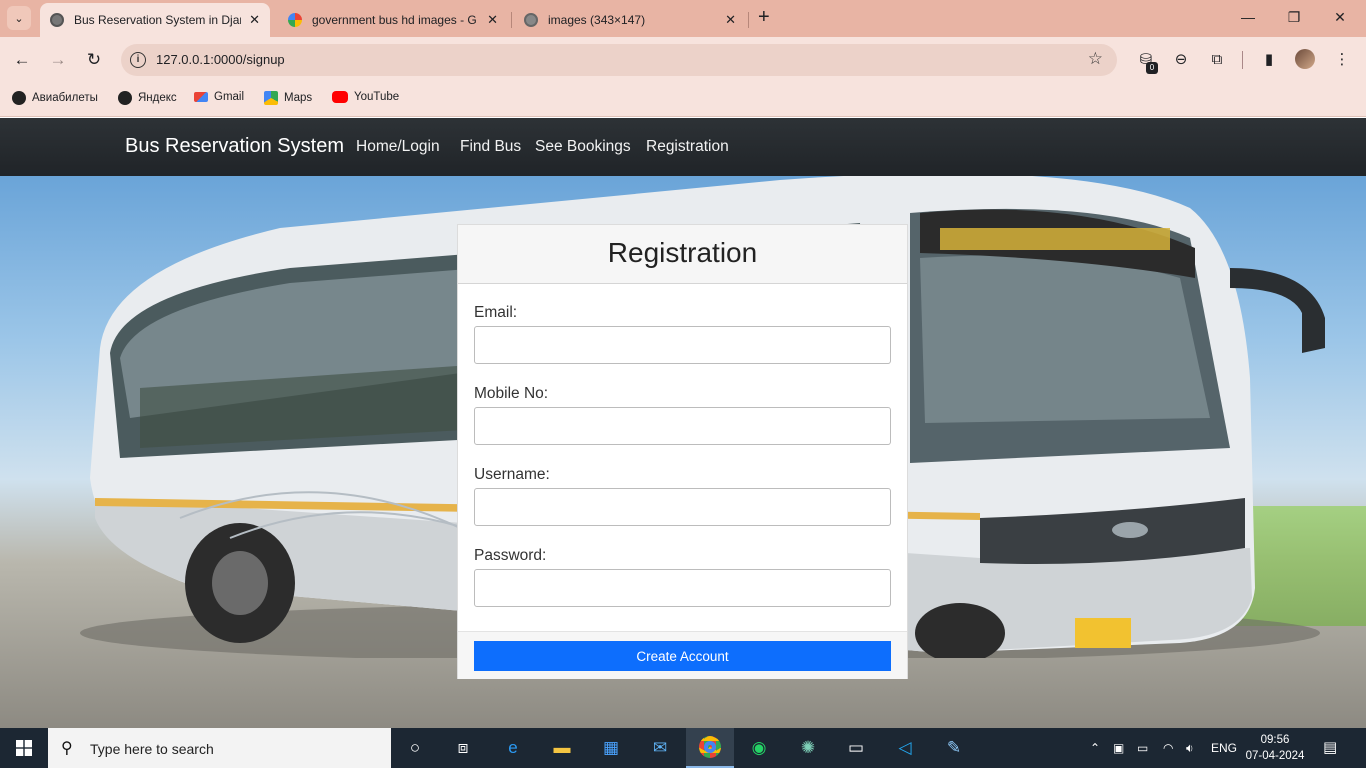 The image size is (1366, 768). What do you see at coordinates (229, 97) in the screenshot?
I see `bookmark-label: Gmail` at bounding box center [229, 97].